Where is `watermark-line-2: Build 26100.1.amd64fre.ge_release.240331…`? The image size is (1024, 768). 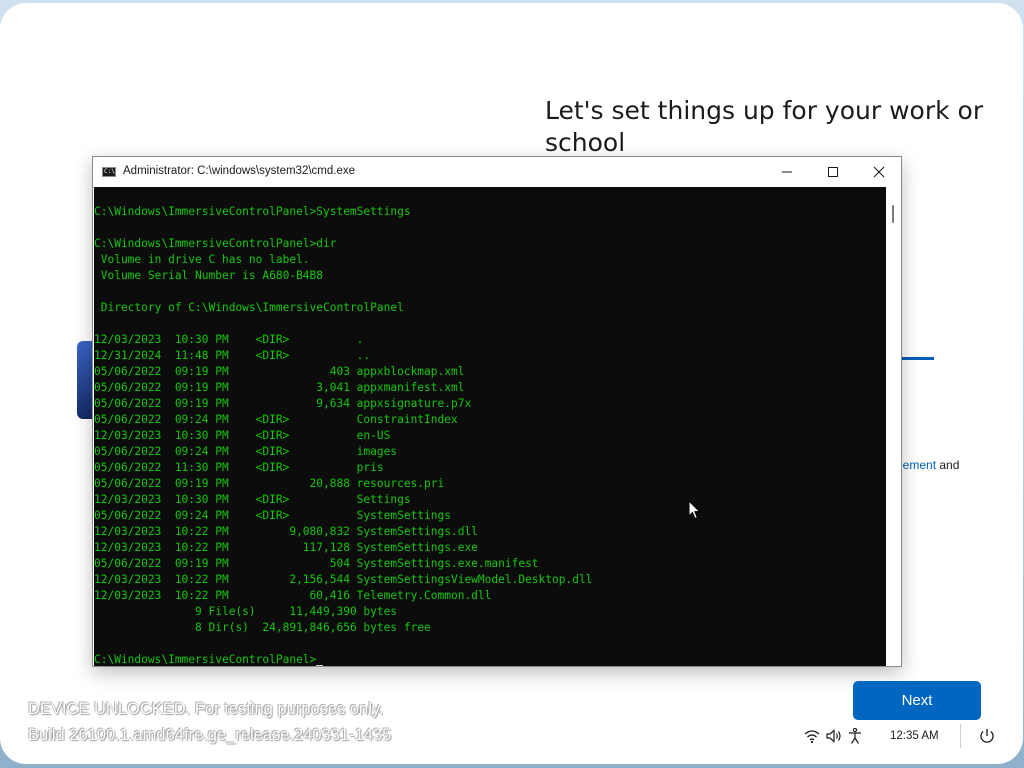
watermark-line-2: Build 26100.1.amd64fre.ge_release.240331… is located at coordinates (210, 735).